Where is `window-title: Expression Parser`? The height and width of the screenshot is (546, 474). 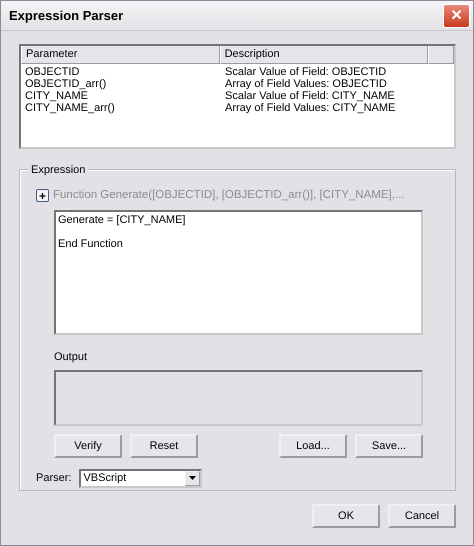
window-title: Expression Parser is located at coordinates (66, 15).